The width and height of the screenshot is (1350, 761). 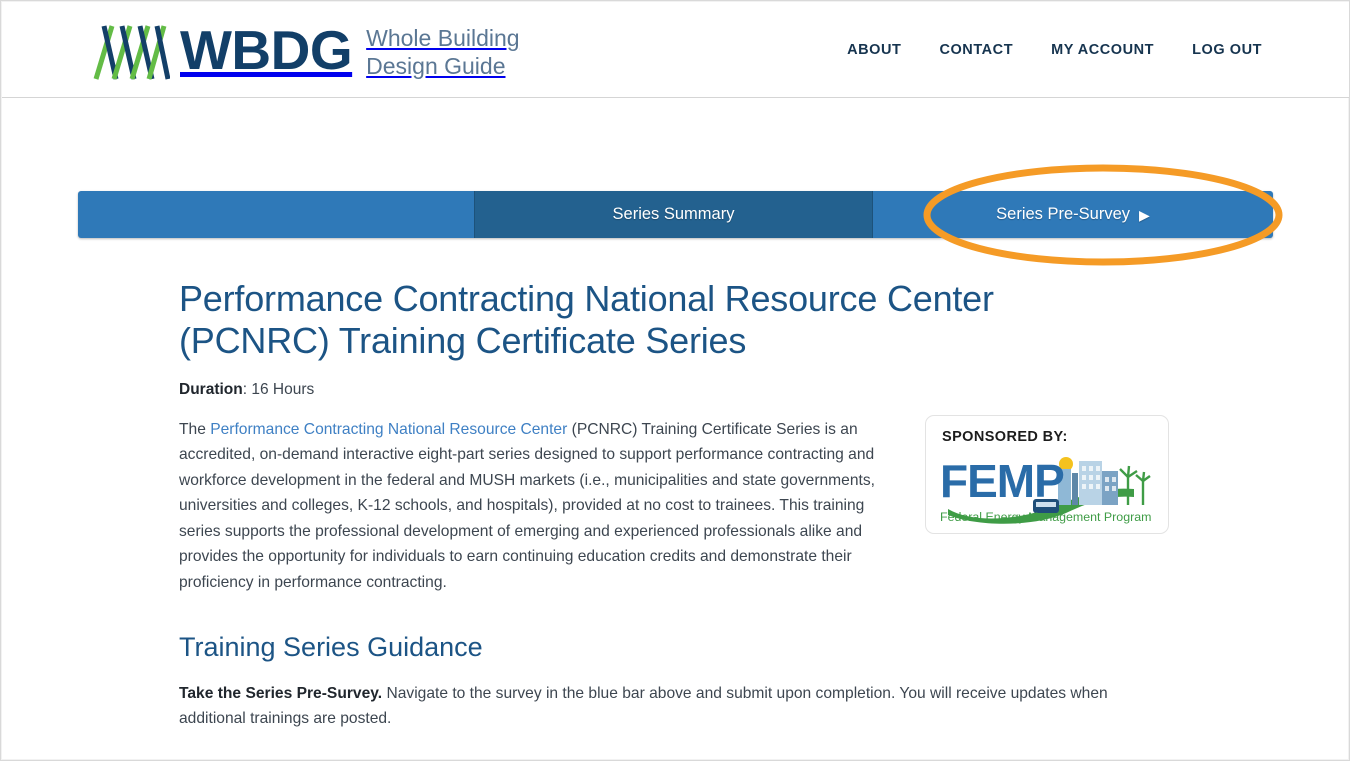 What do you see at coordinates (266, 49) in the screenshot?
I see `wbdg-wordmark: WBDG` at bounding box center [266, 49].